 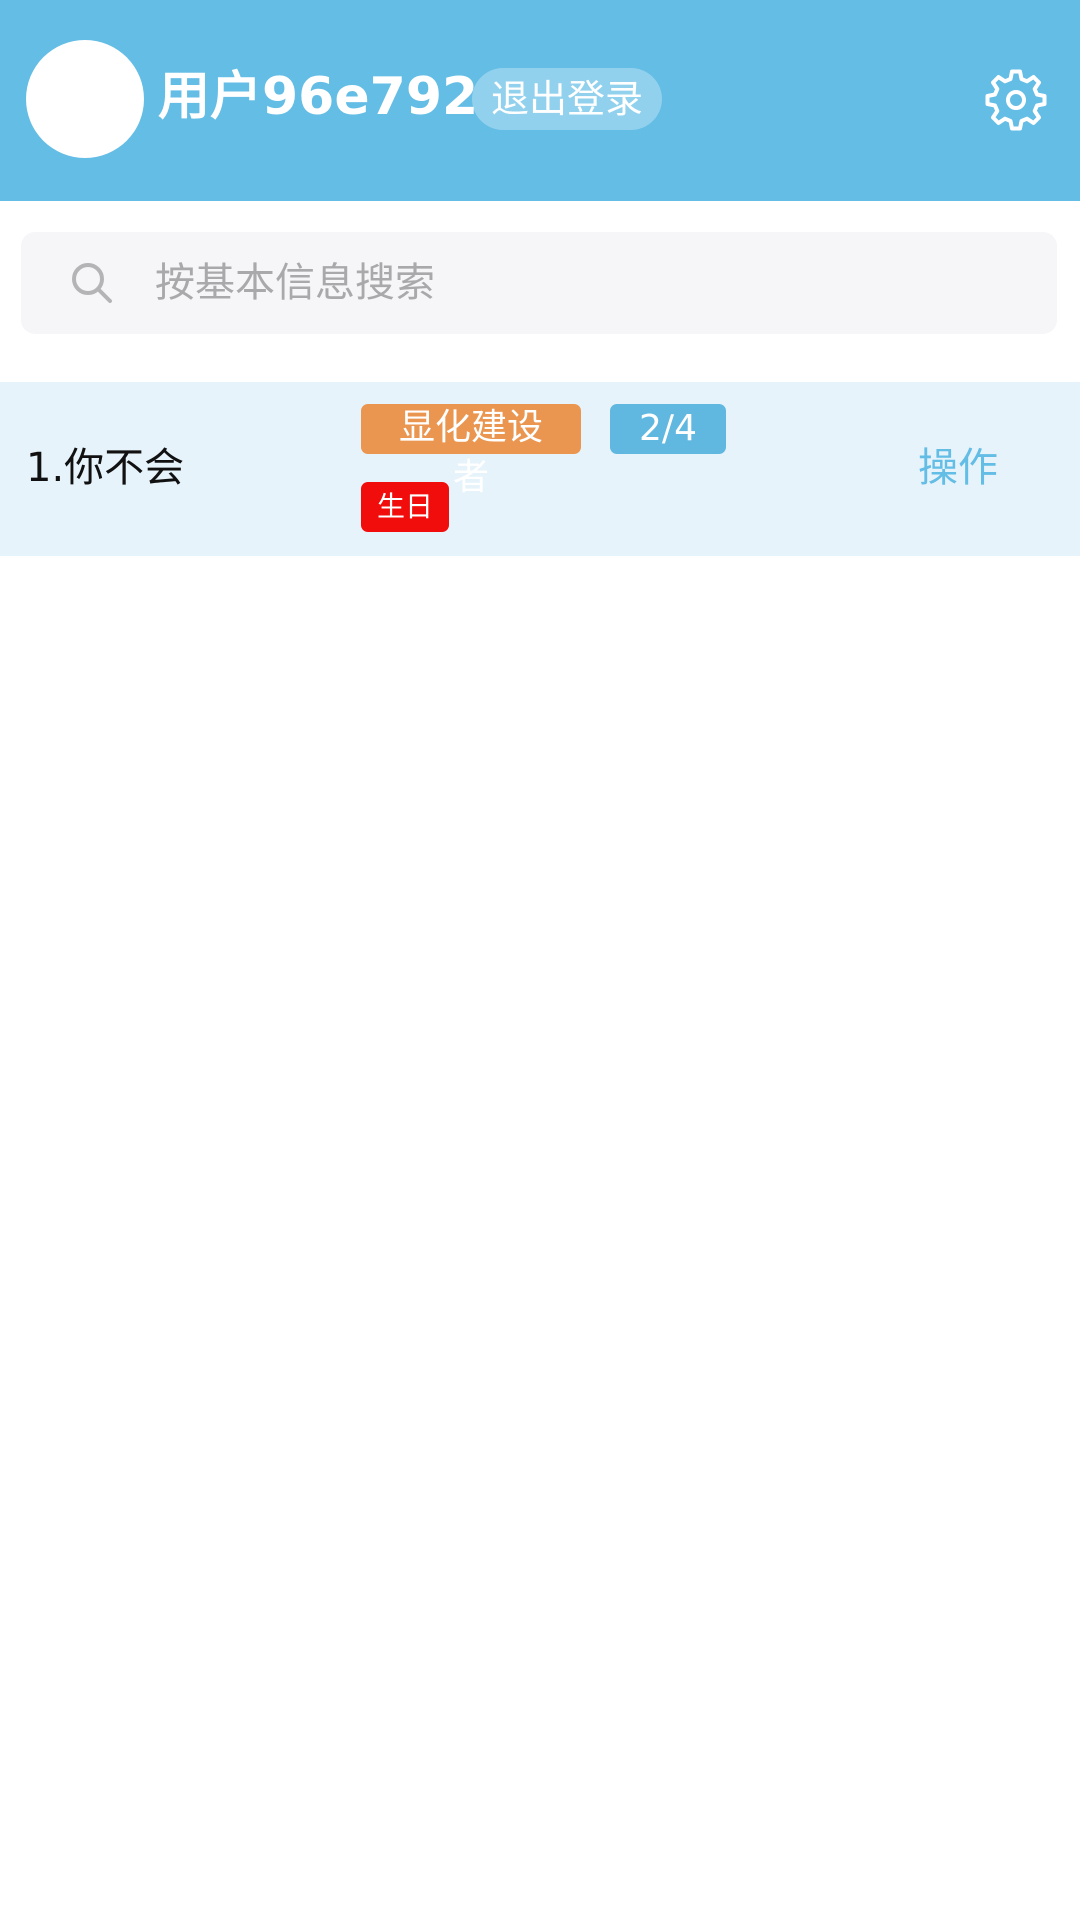 I want to click on username: 用户96e792, so click(x=318, y=97).